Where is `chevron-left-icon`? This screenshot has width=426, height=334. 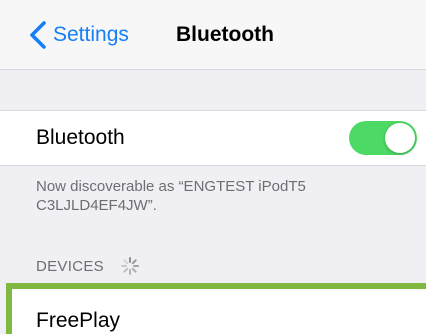
chevron-left-icon is located at coordinates (38, 35).